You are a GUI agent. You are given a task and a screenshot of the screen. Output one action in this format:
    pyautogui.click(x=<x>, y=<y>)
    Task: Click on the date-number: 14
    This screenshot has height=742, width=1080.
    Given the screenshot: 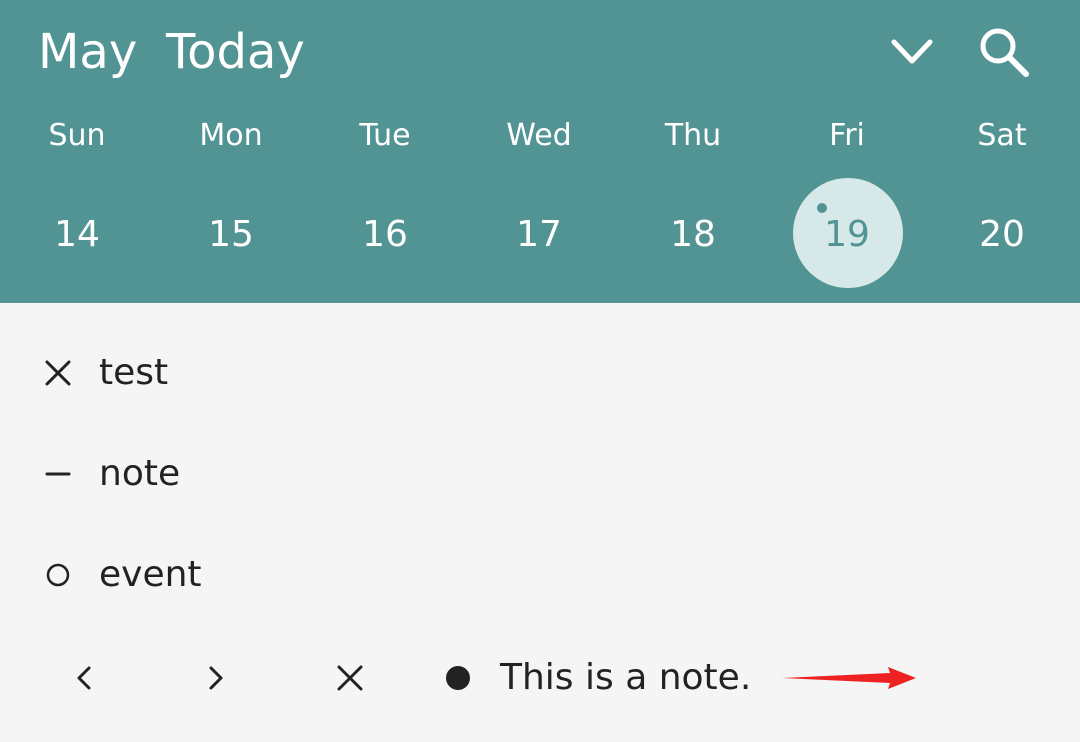 What is the action you would take?
    pyautogui.click(x=77, y=234)
    